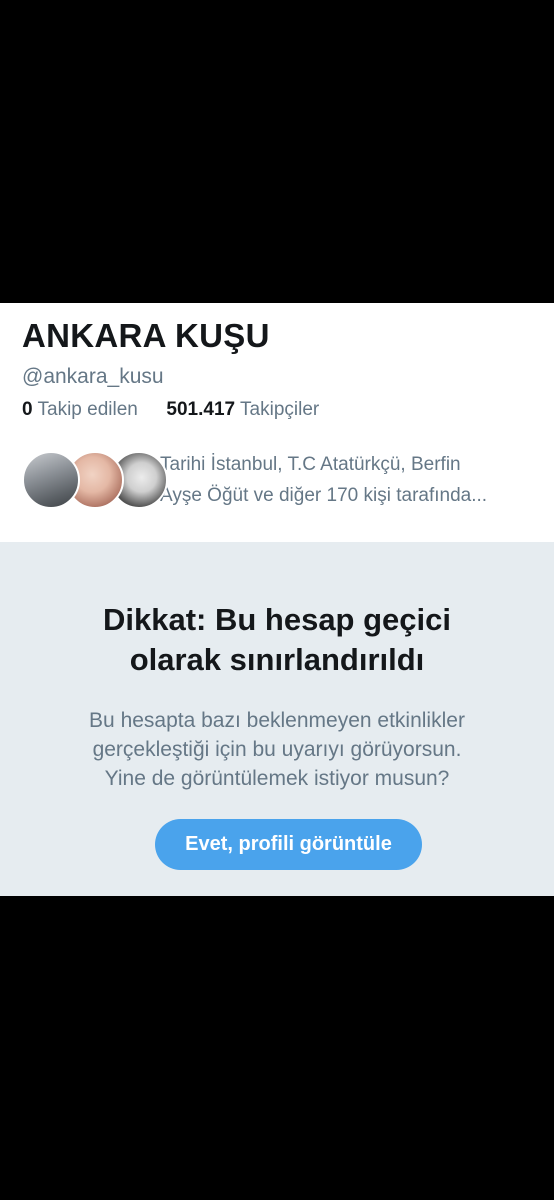  Describe the element at coordinates (95, 480) in the screenshot. I see `mutual-followers-avatars` at that location.